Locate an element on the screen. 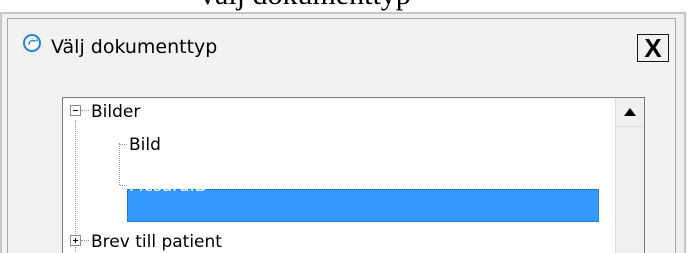 This screenshot has width=687, height=253. cut-off-heading: välj dokumenttyp is located at coordinates (305, 6).